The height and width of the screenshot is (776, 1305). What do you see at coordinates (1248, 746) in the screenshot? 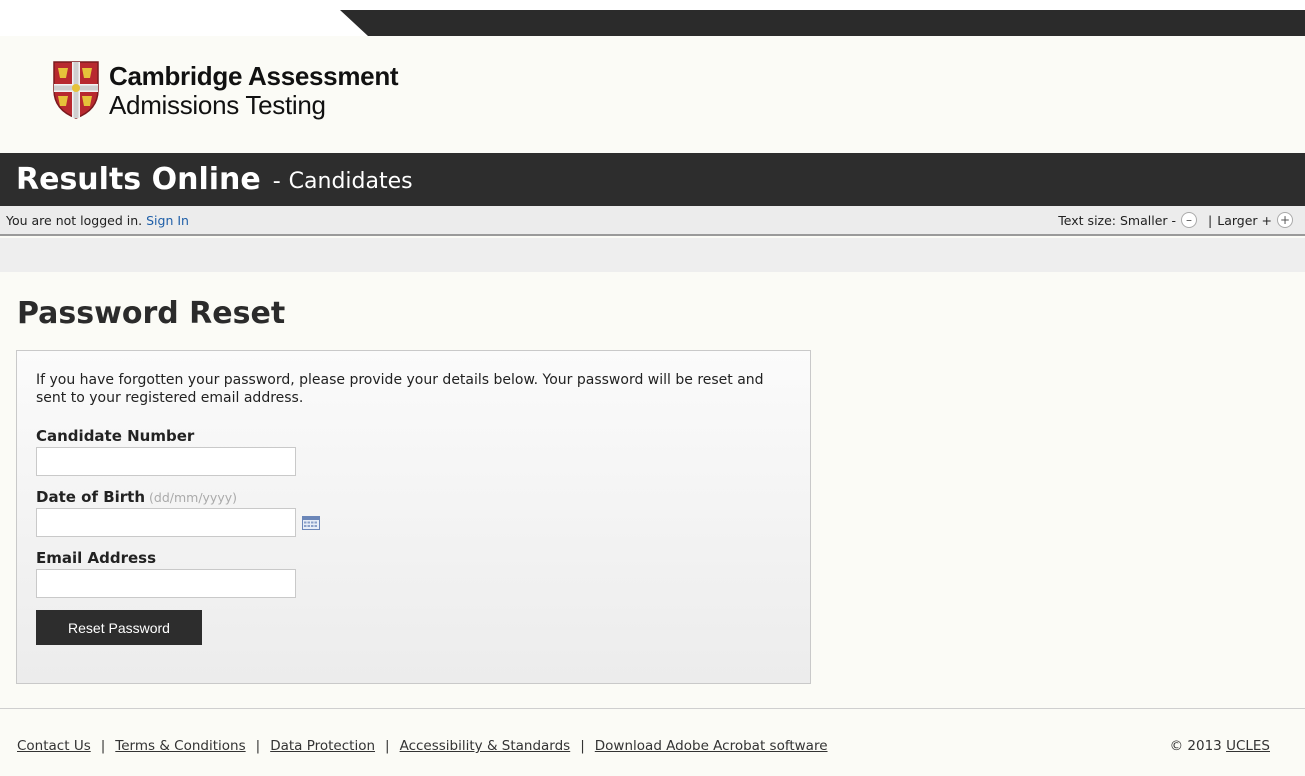
I see `ucles-link: UCLES` at bounding box center [1248, 746].